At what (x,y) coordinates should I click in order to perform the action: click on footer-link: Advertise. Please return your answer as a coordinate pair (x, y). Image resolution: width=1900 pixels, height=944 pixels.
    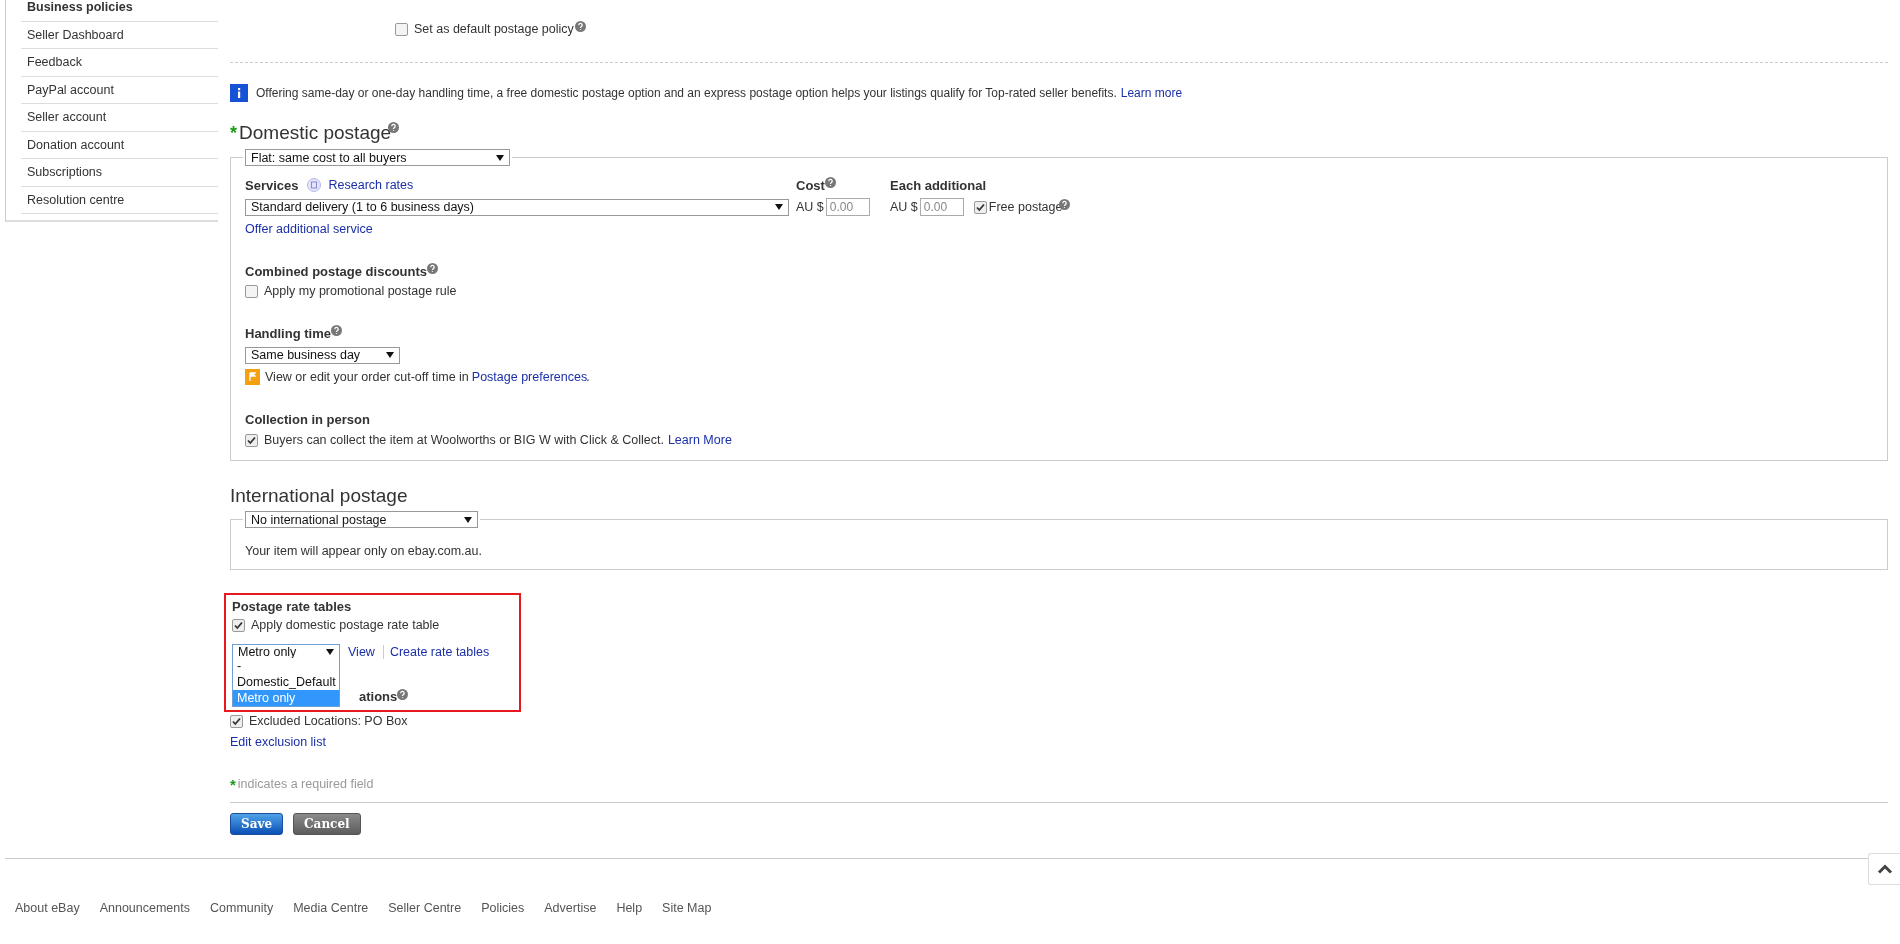
    Looking at the image, I should click on (570, 908).